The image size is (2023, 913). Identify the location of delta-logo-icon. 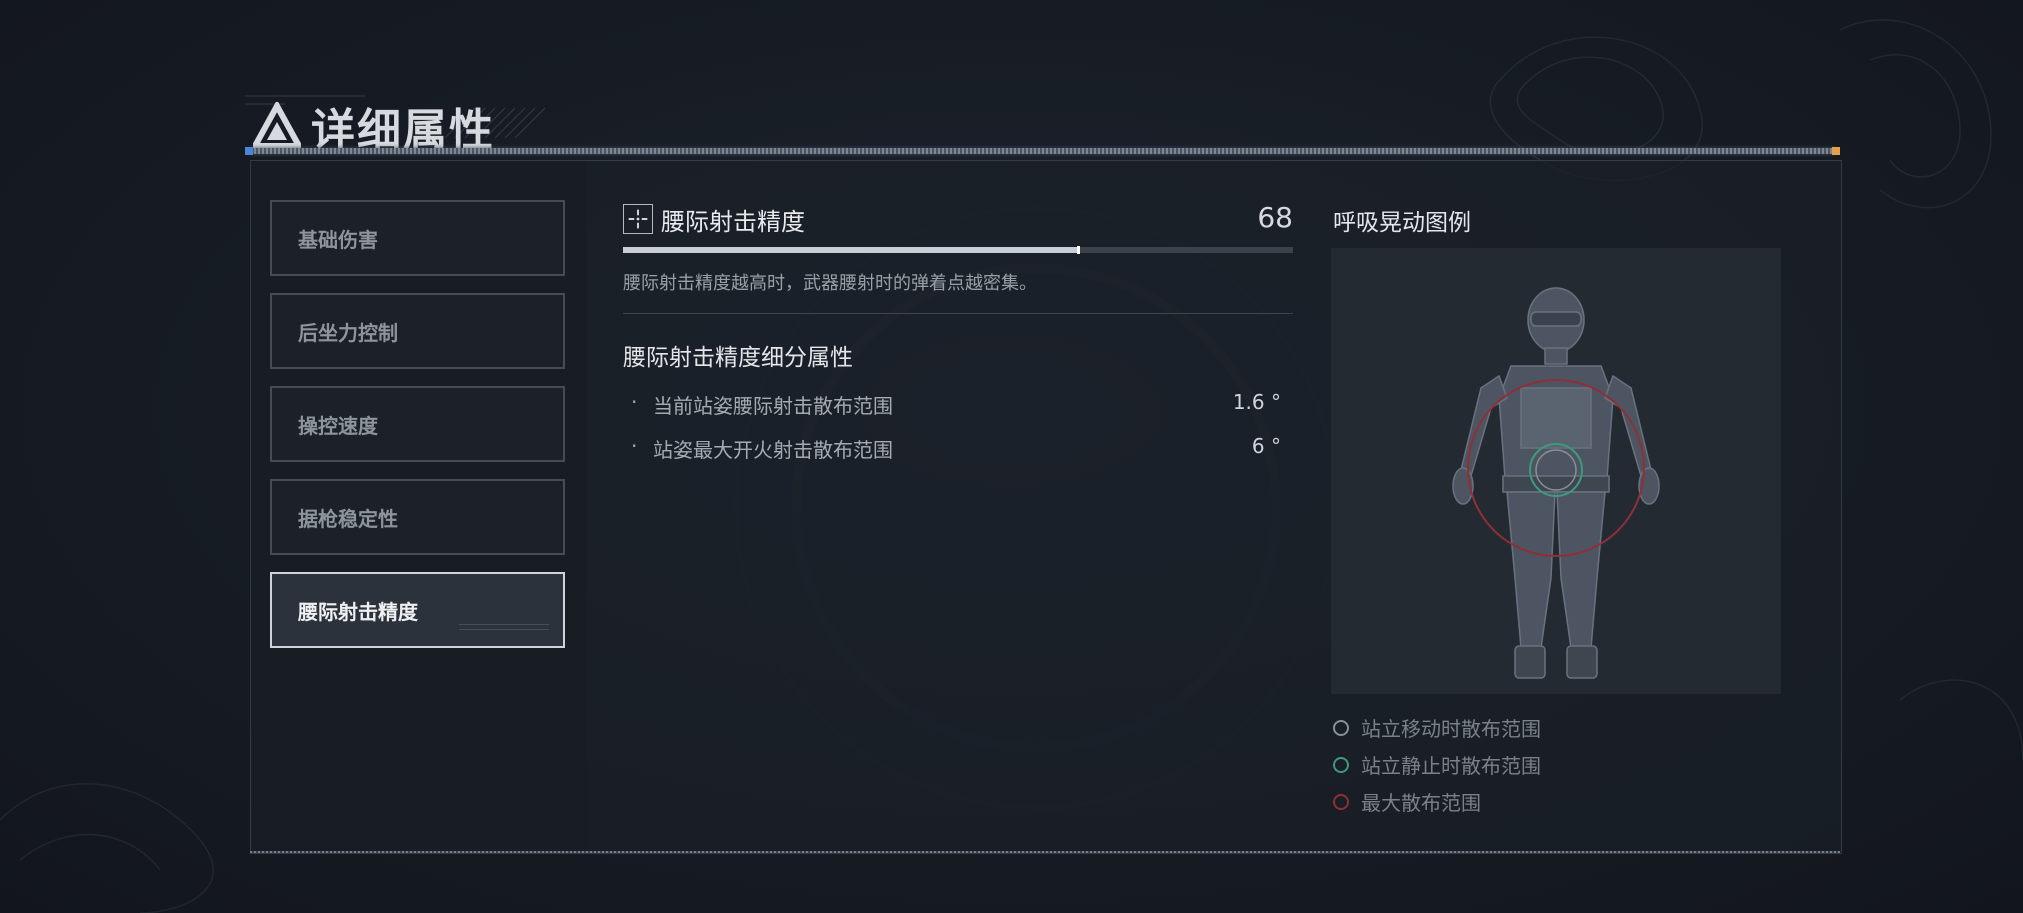
(277, 125).